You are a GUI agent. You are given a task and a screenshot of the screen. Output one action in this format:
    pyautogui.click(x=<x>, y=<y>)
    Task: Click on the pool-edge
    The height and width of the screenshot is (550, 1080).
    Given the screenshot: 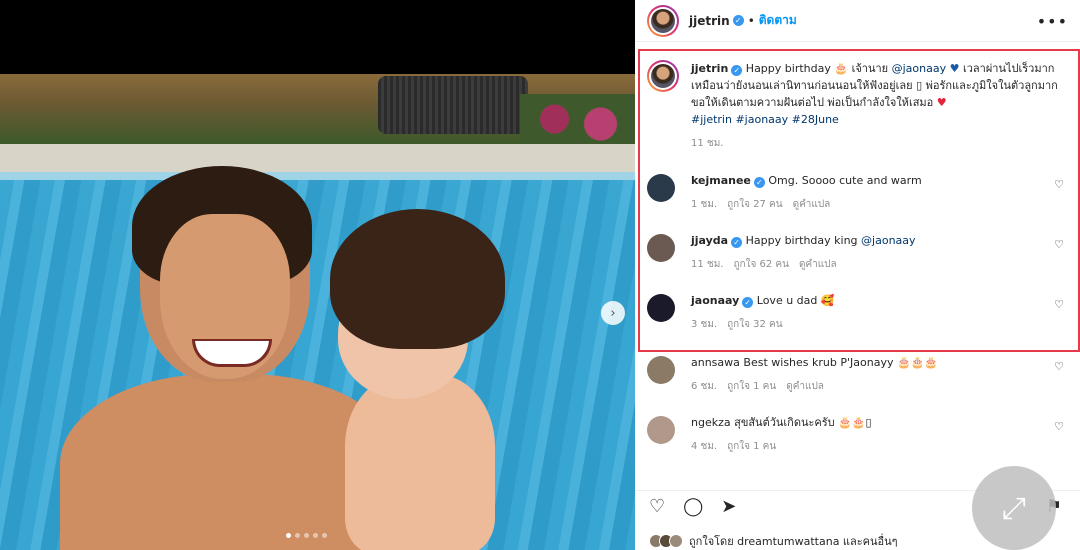 What is the action you would take?
    pyautogui.click(x=317, y=176)
    